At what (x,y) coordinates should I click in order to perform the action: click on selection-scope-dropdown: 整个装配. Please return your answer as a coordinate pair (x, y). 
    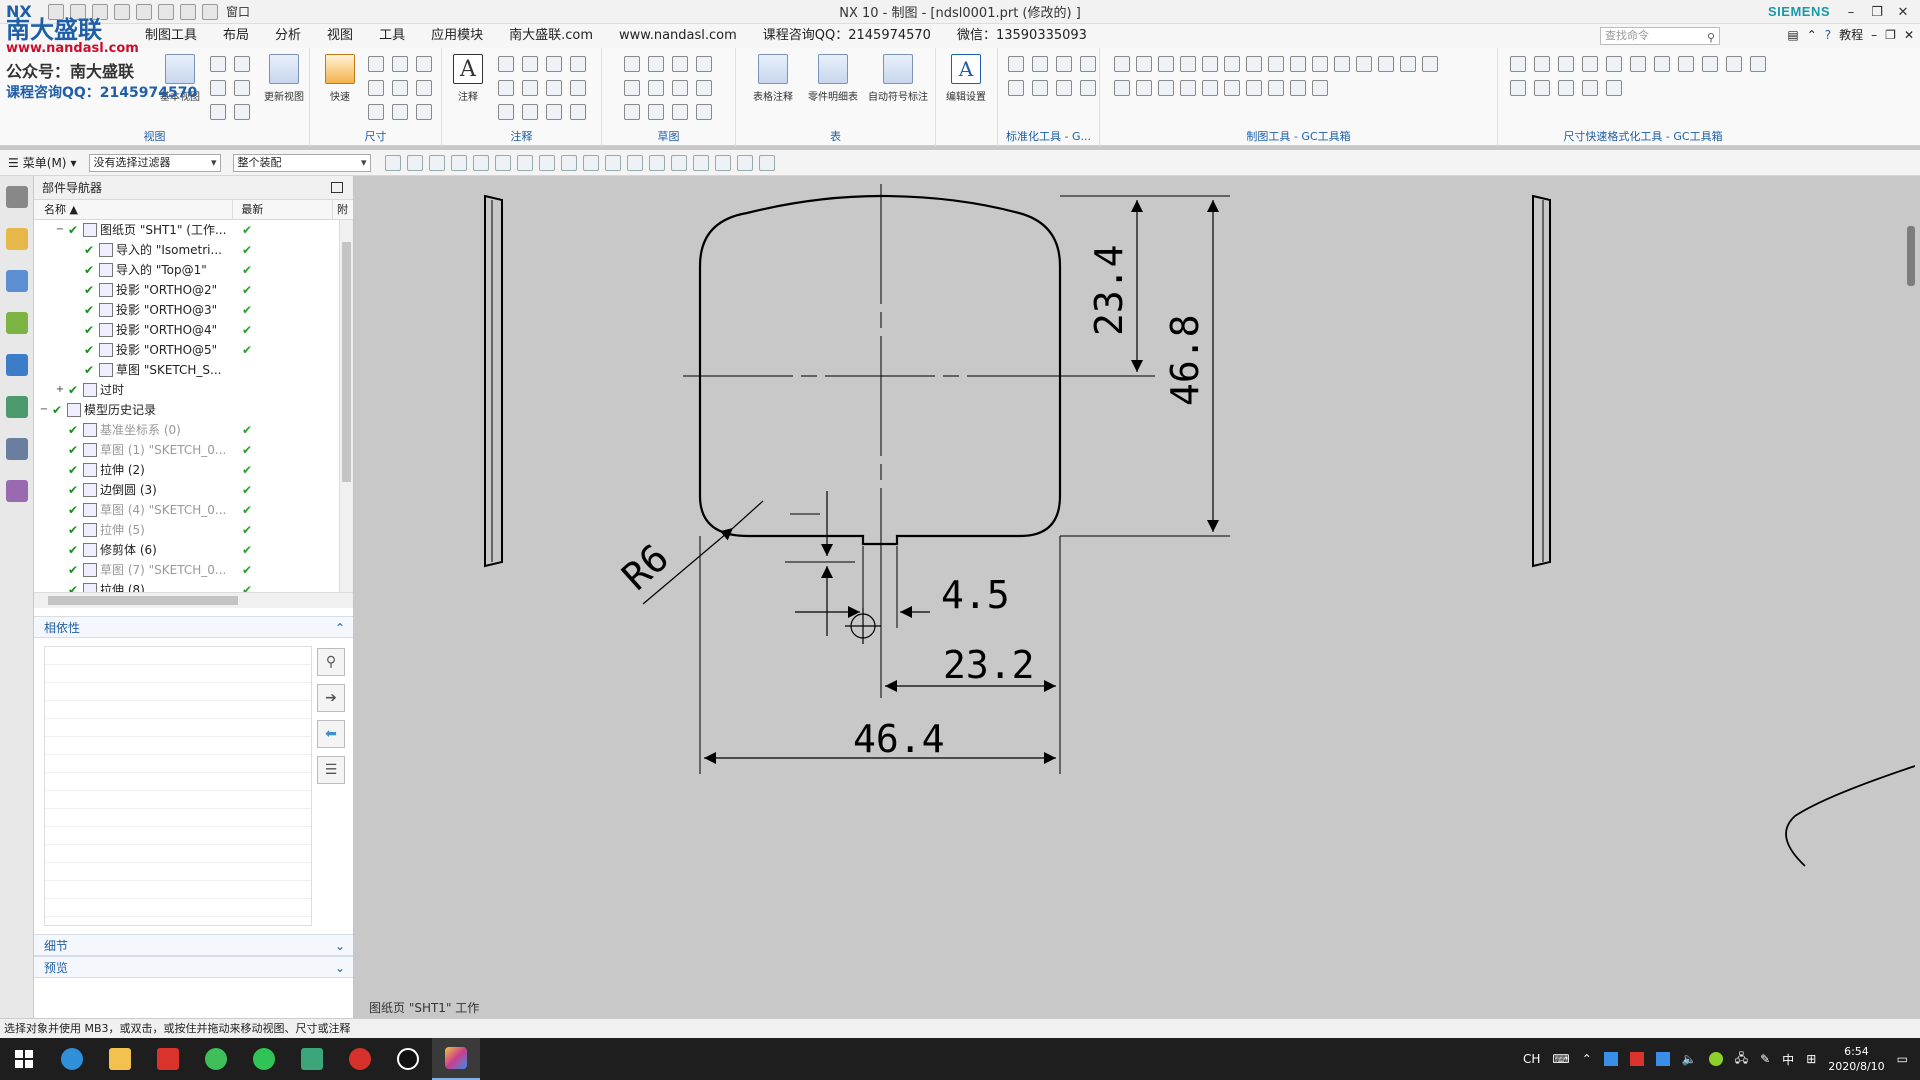
    Looking at the image, I should click on (301, 162).